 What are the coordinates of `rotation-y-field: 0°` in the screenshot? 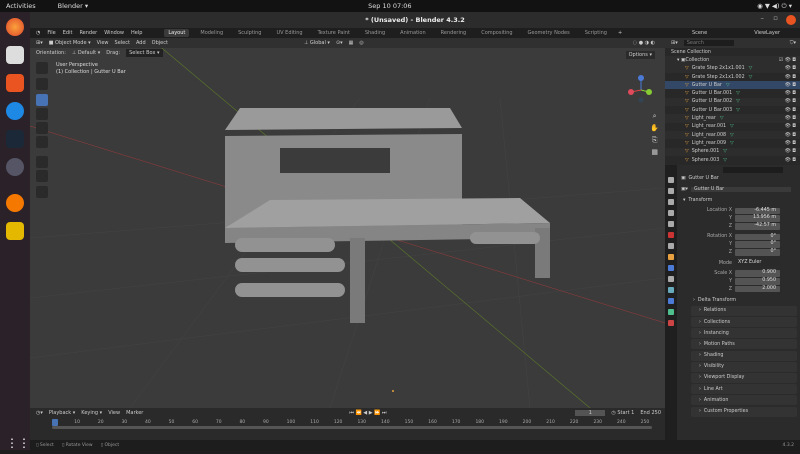 It's located at (757, 244).